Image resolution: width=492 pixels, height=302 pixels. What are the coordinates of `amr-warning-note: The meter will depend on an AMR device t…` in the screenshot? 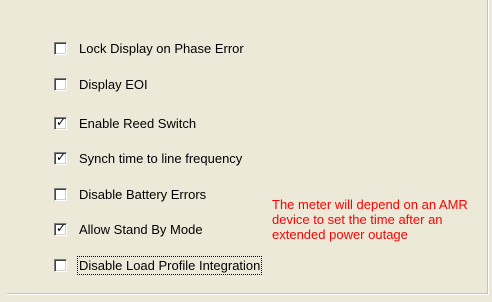 It's located at (370, 219).